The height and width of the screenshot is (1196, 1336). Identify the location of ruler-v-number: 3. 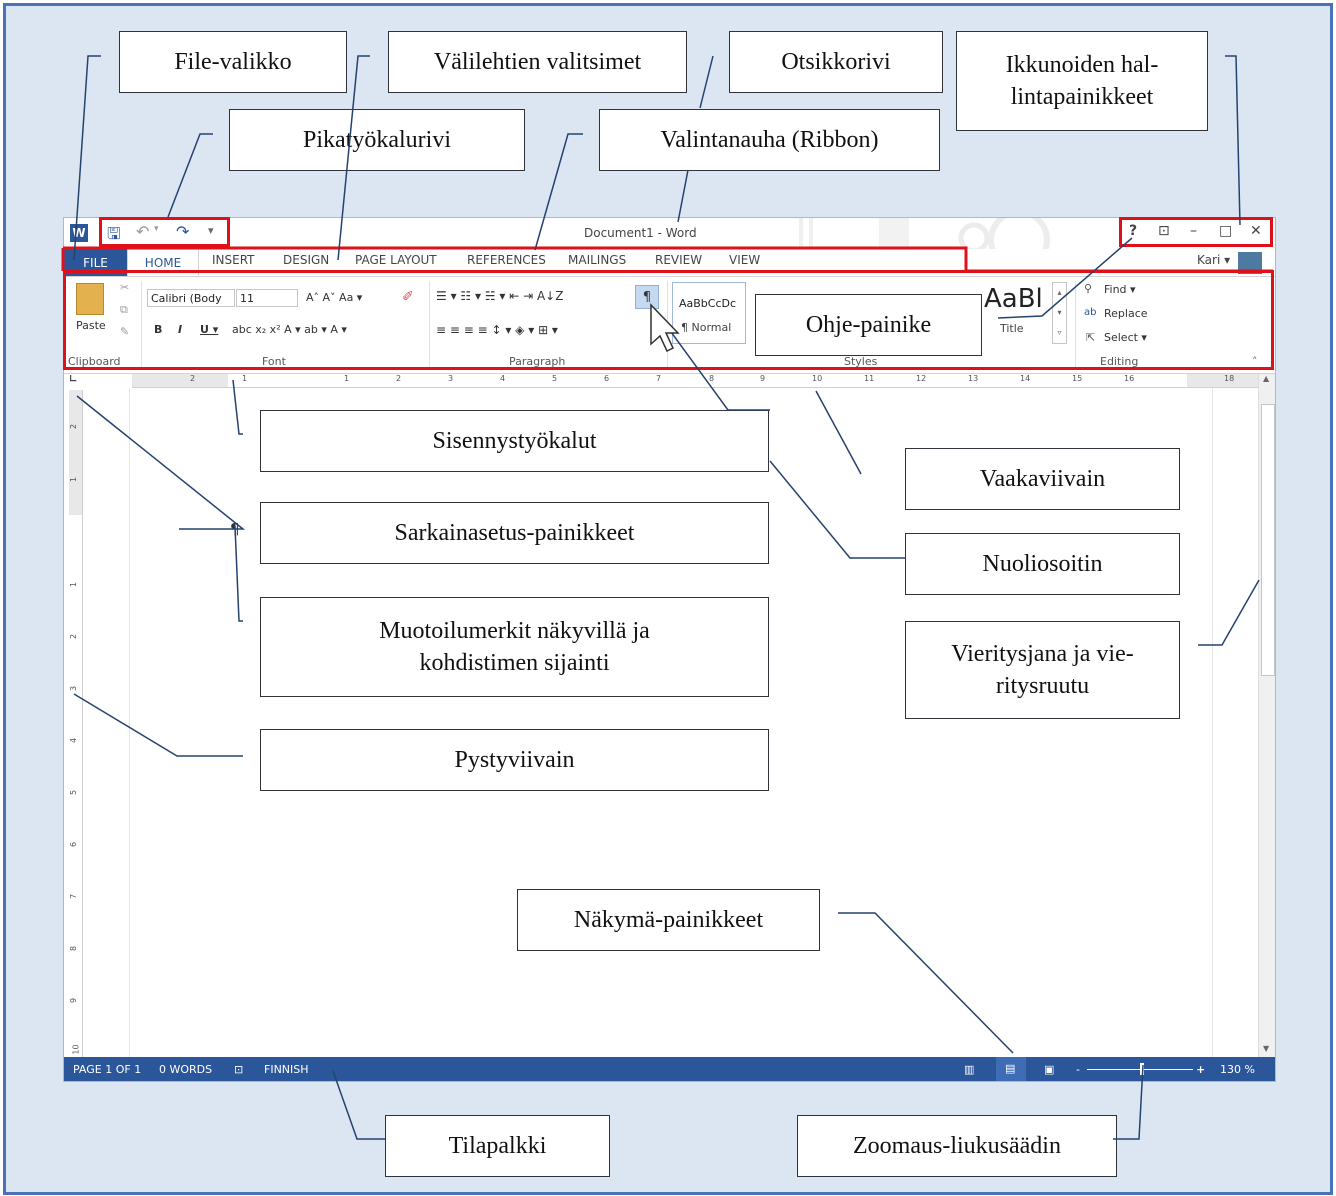
(74, 688).